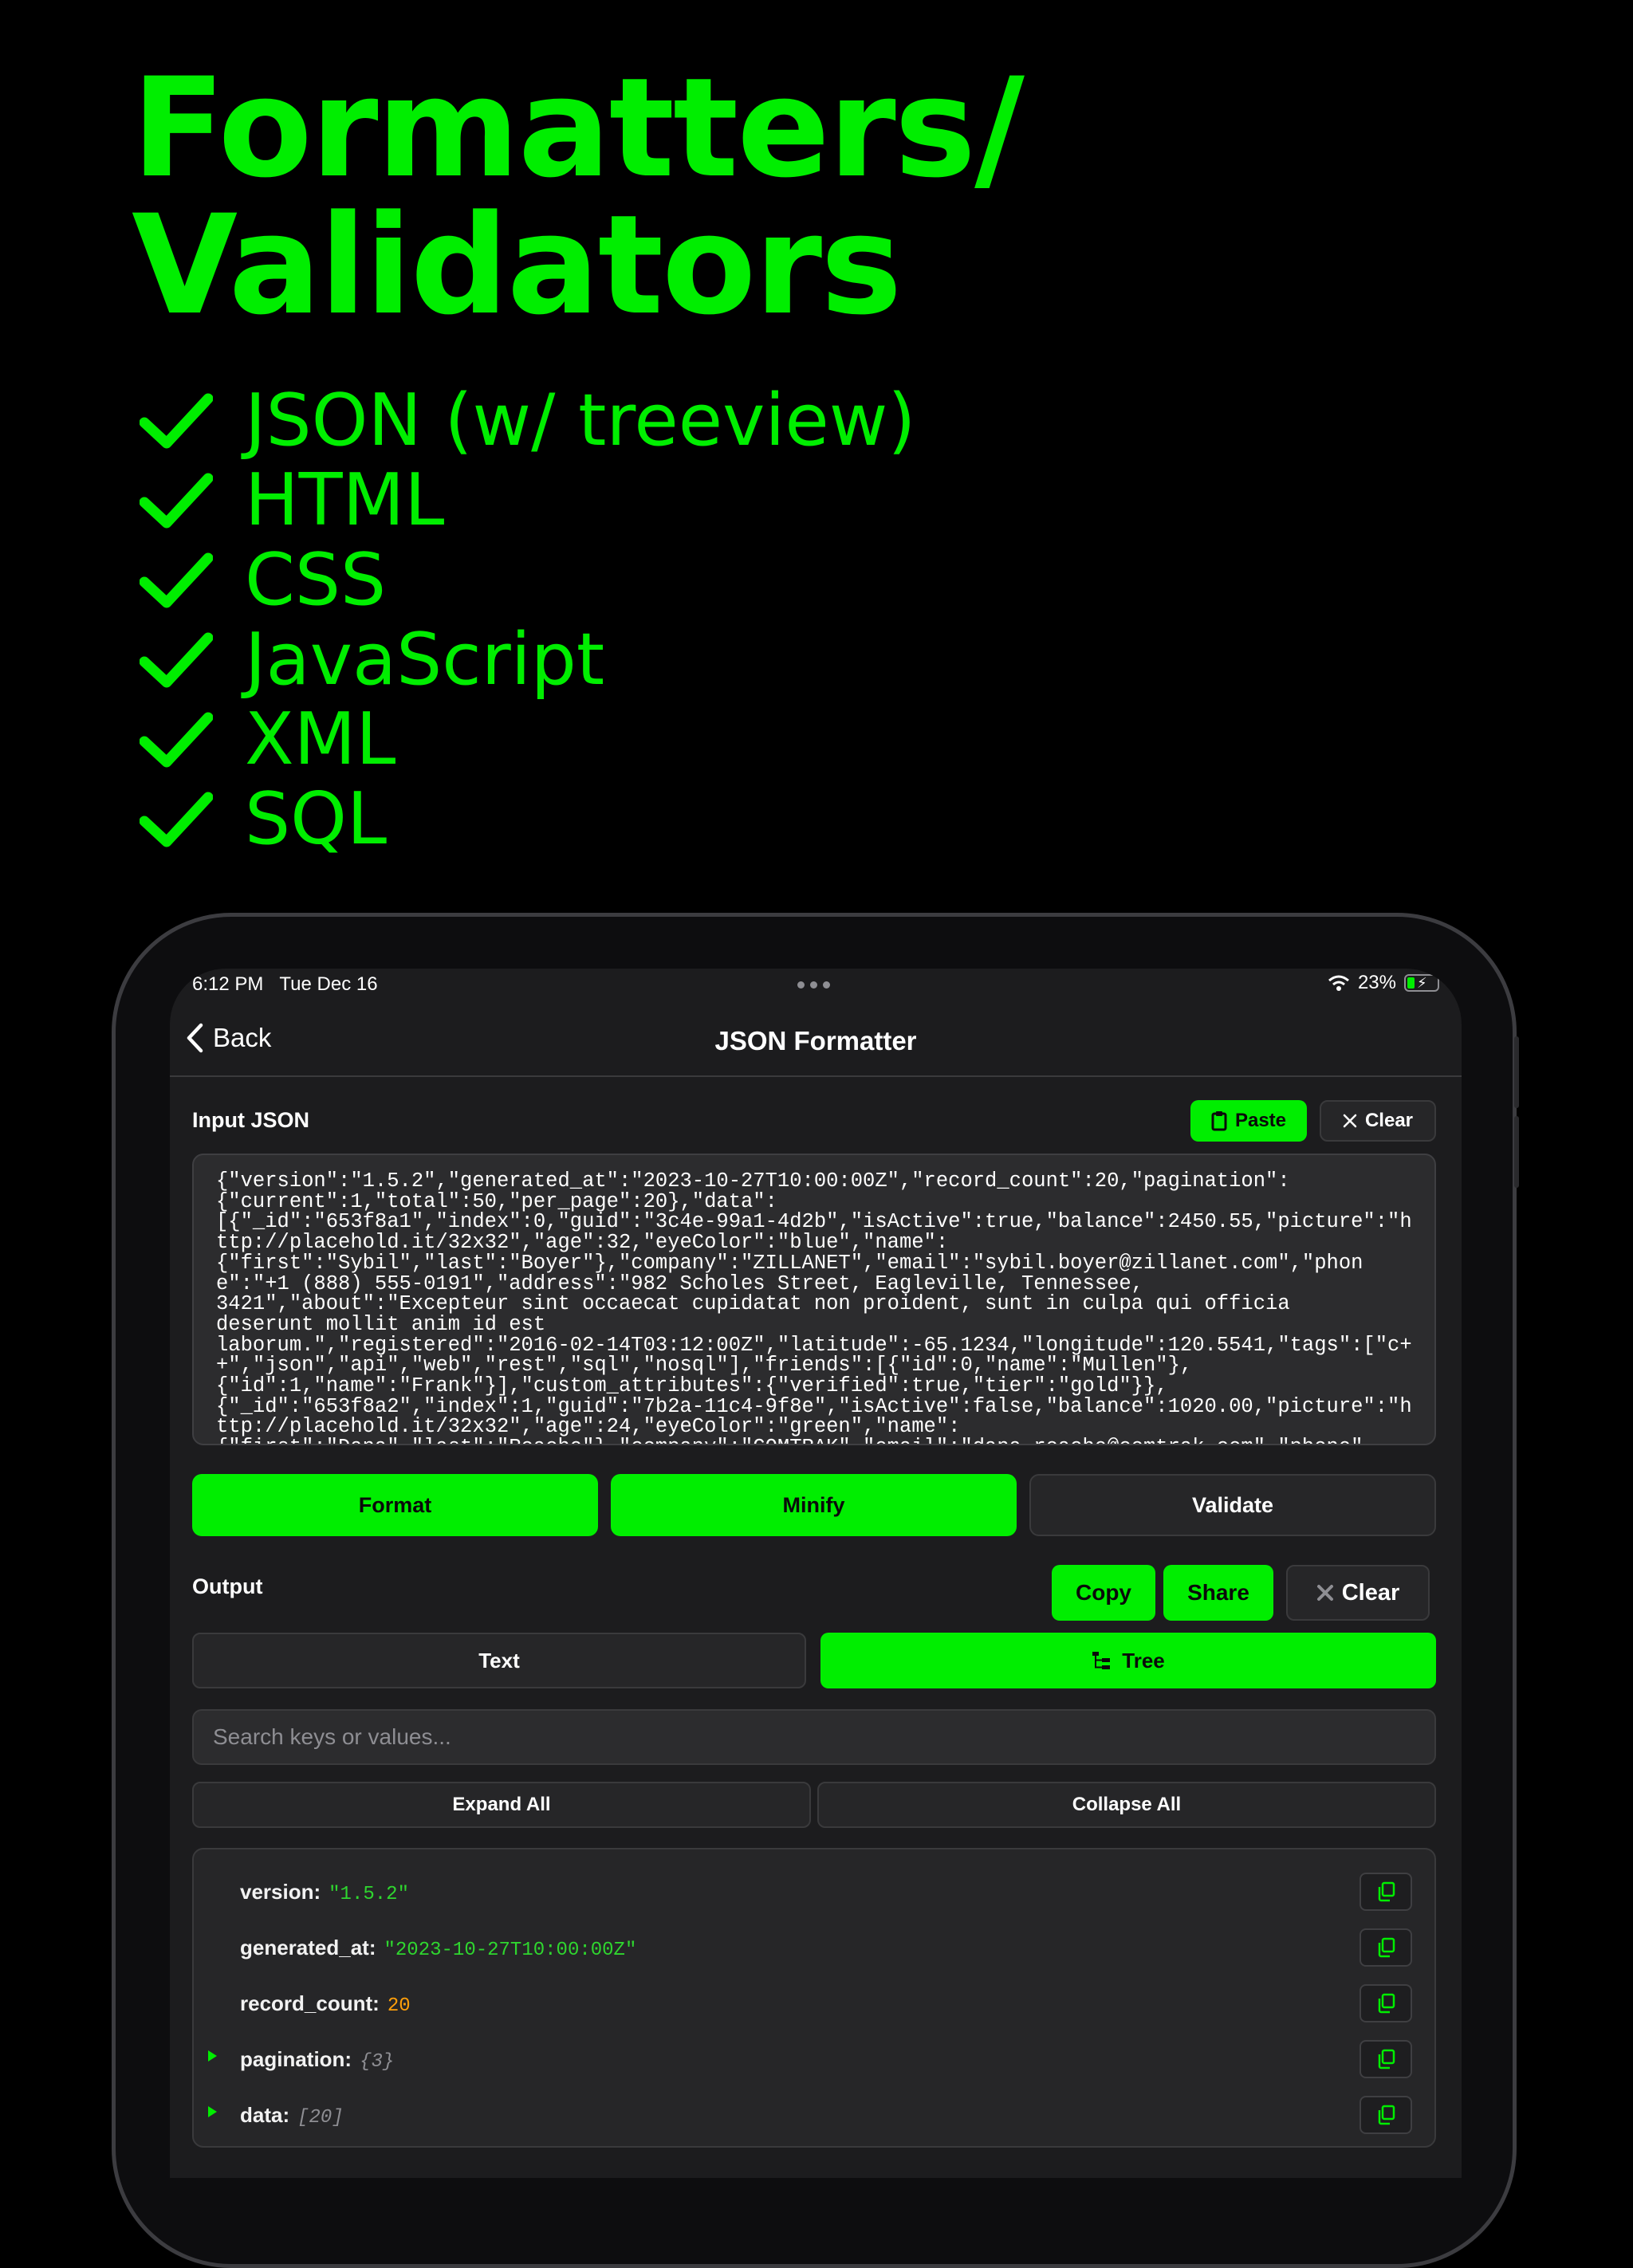  What do you see at coordinates (1260, 1121) in the screenshot?
I see `paste-label: Paste` at bounding box center [1260, 1121].